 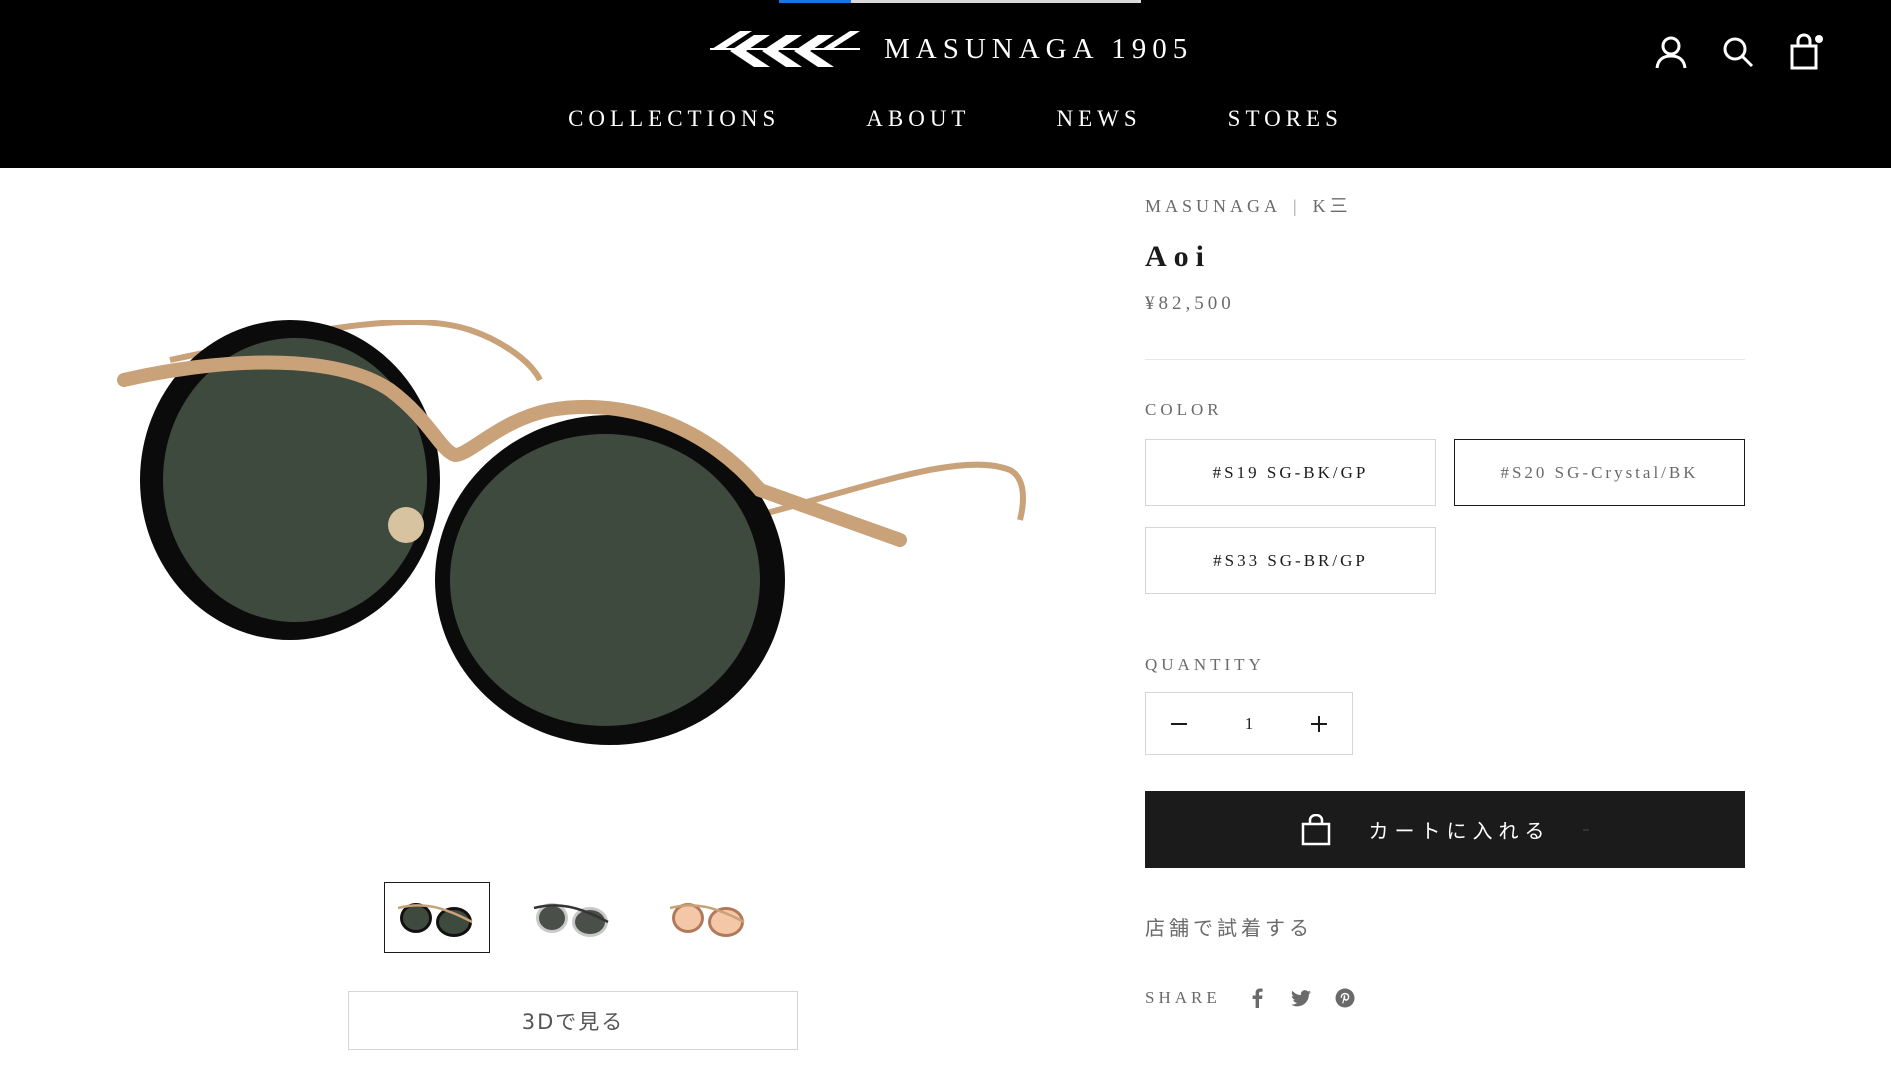 What do you see at coordinates (1178, 256) in the screenshot?
I see `product-title: Aoi` at bounding box center [1178, 256].